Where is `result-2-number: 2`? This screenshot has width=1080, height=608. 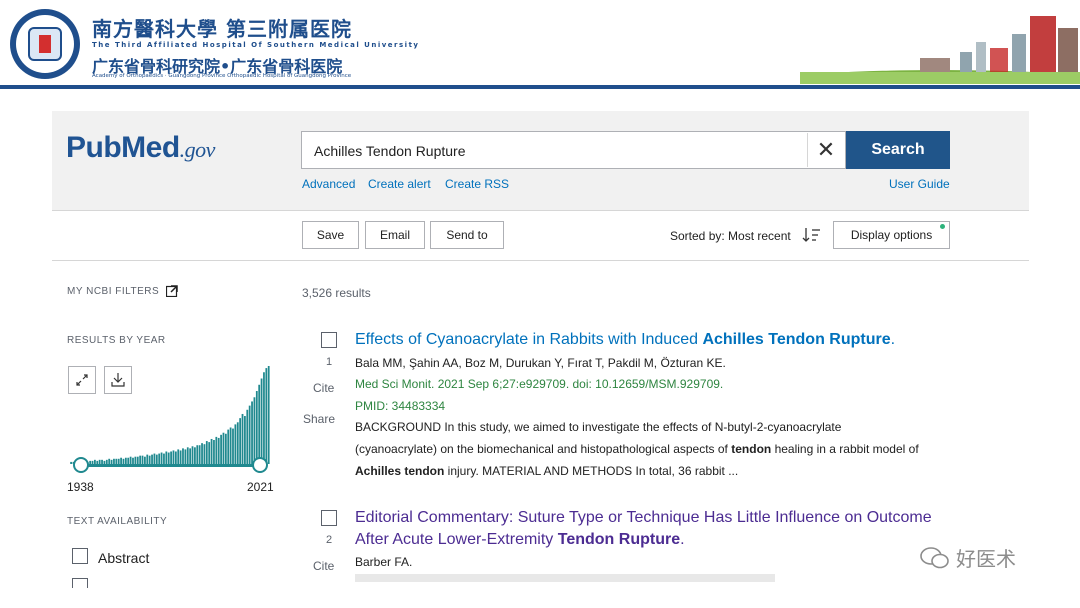 result-2-number: 2 is located at coordinates (329, 540).